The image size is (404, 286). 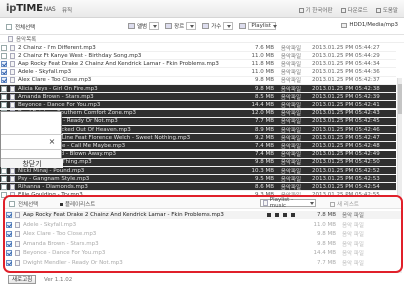 I want to click on select-all: 전체선택, so click(x=20, y=27).